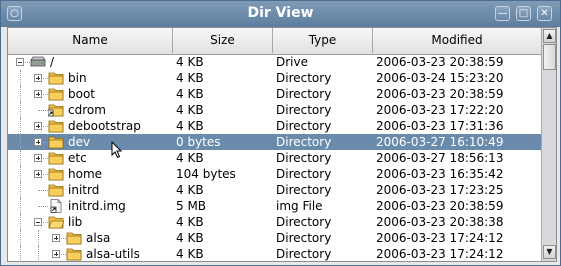  What do you see at coordinates (75, 222) in the screenshot?
I see `row-name: lib` at bounding box center [75, 222].